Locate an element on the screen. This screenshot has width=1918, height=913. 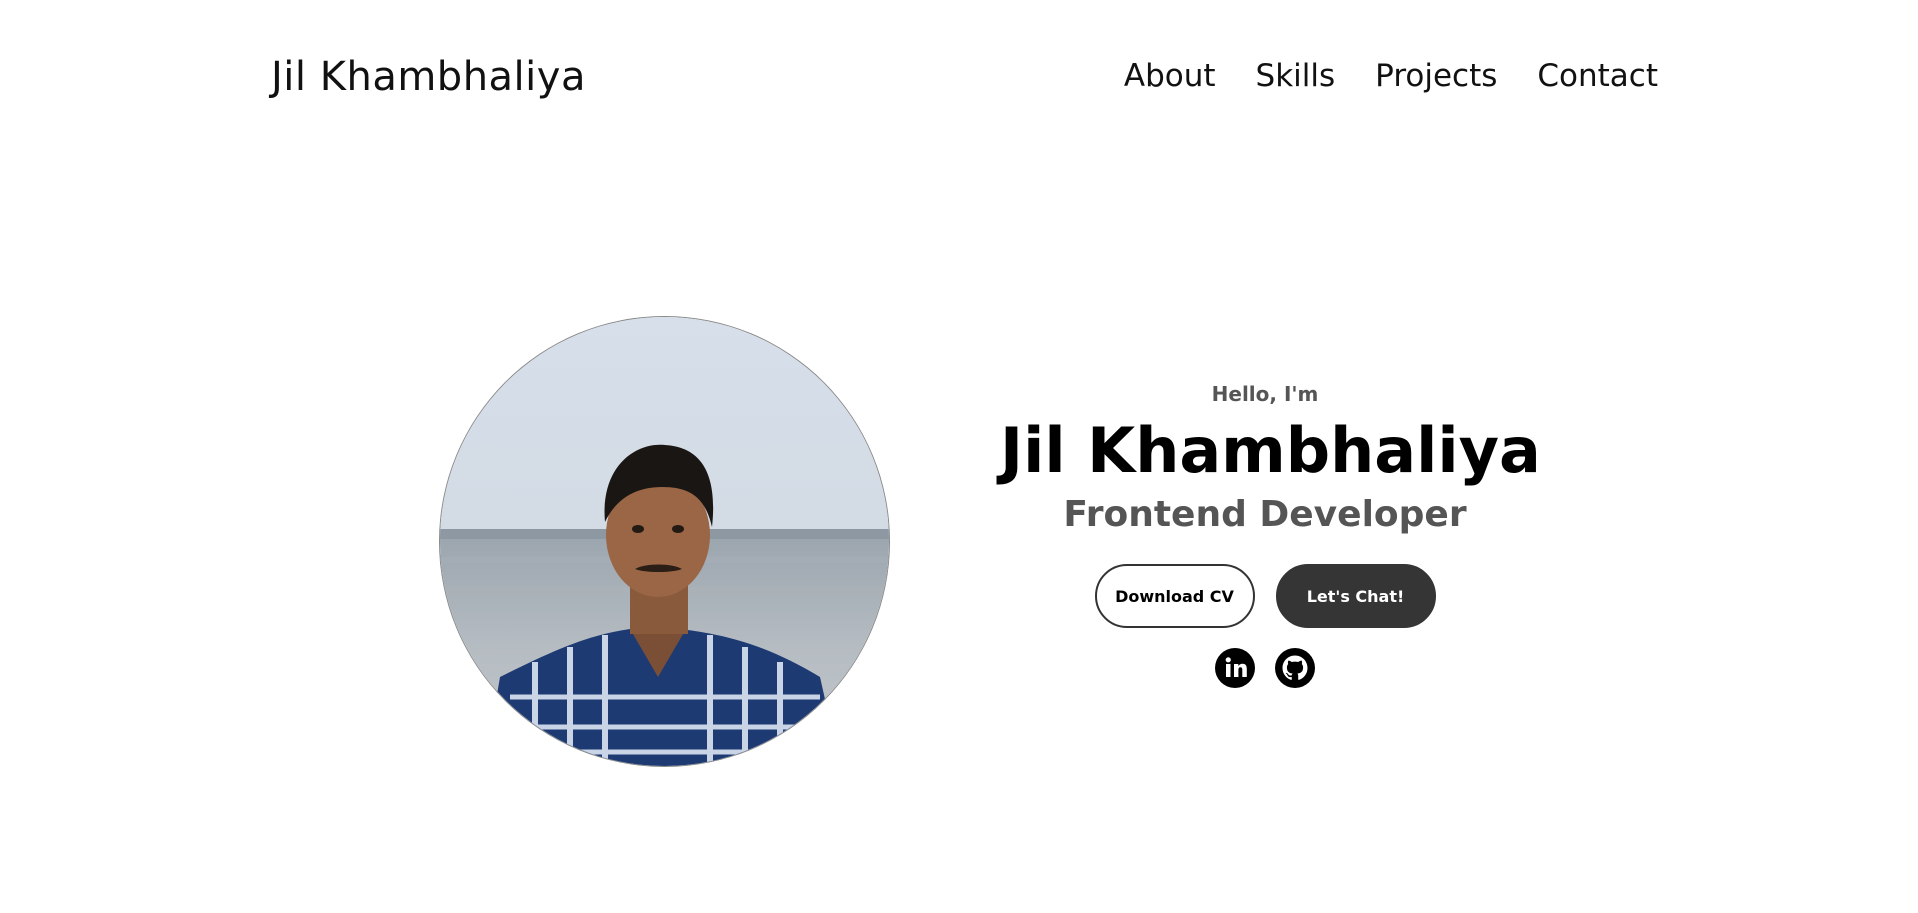
download-cv-button: Download CV is located at coordinates (1174, 596).